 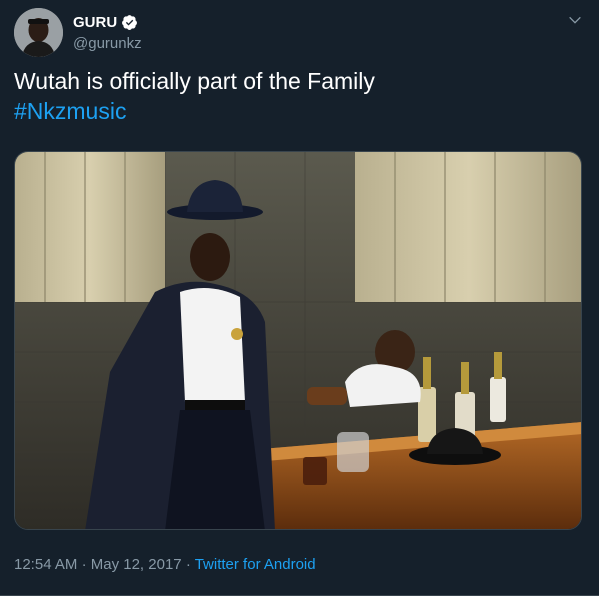 I want to click on tweet-time: 12:54 AM, so click(x=45, y=564).